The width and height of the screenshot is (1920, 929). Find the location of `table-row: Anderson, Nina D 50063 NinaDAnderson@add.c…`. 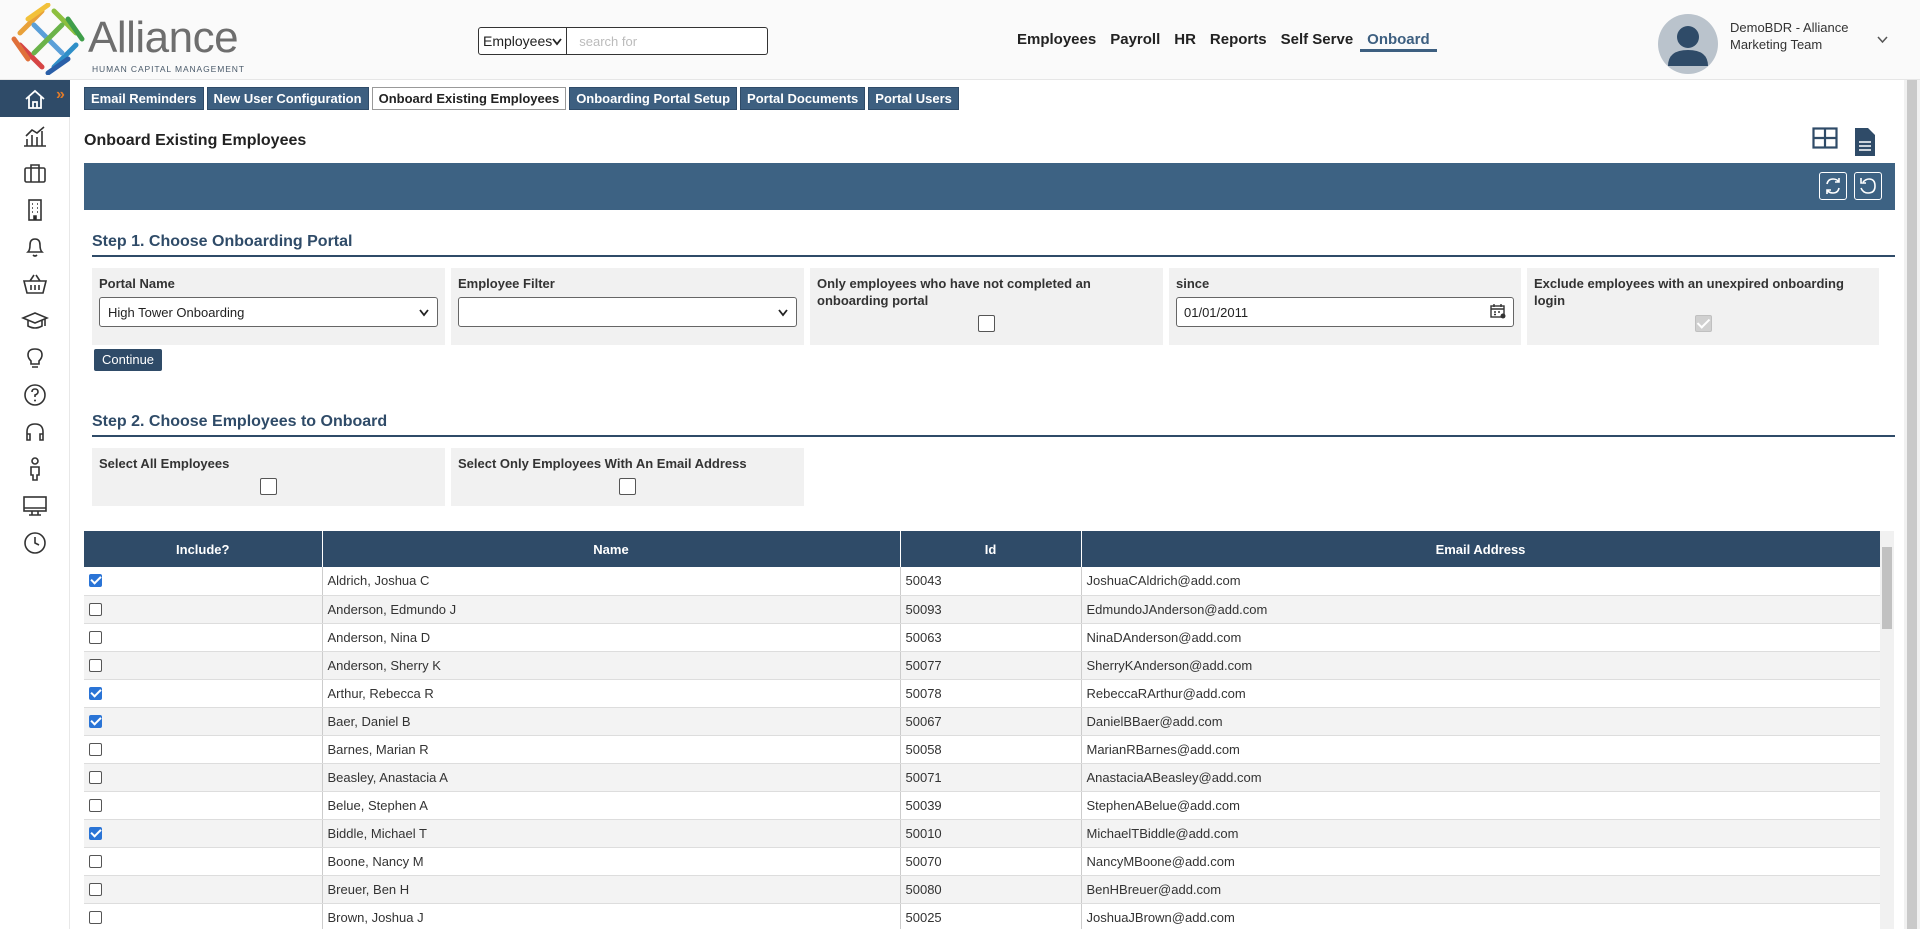

table-row: Anderson, Nina D 50063 NinaDAnderson@add.c… is located at coordinates (982, 637).